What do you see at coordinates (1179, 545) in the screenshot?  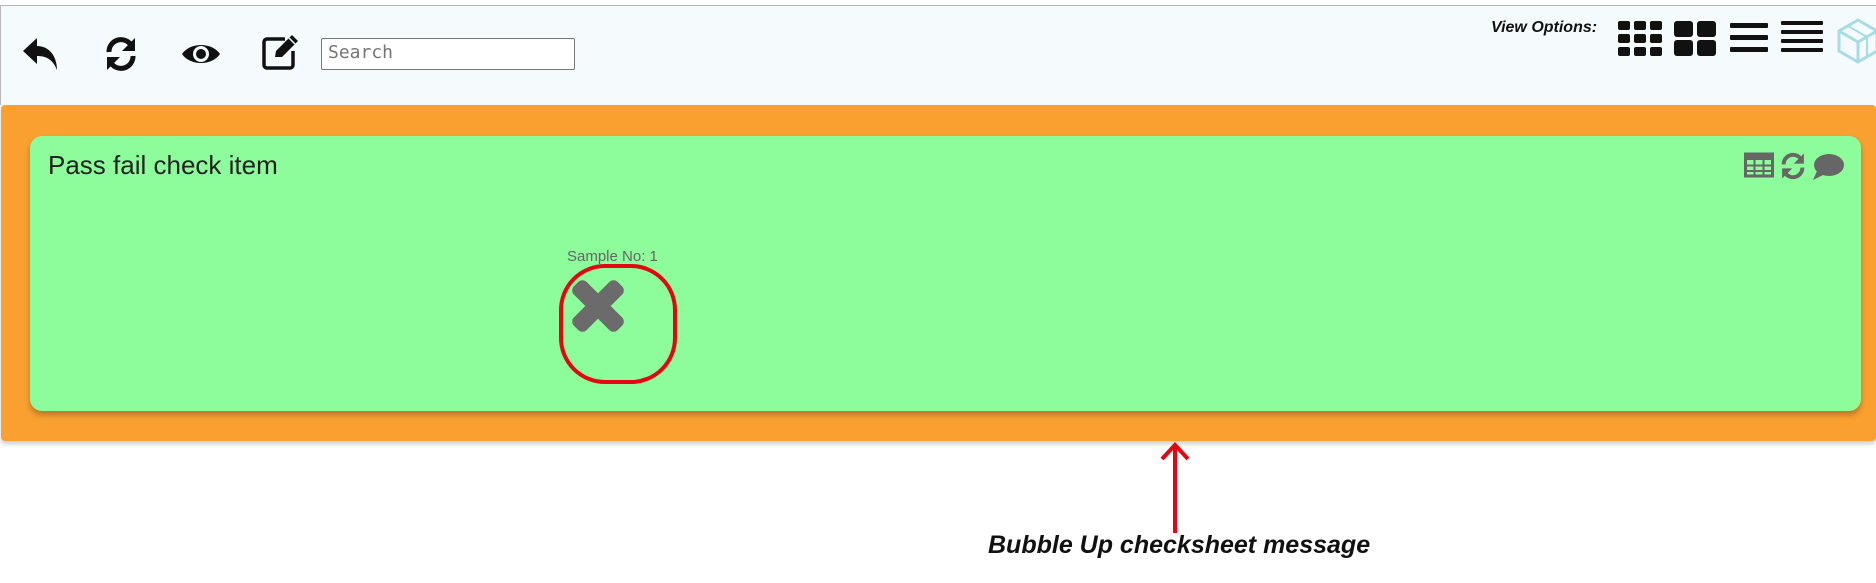 I see `annotation-caption: Bubble Up checksheet message` at bounding box center [1179, 545].